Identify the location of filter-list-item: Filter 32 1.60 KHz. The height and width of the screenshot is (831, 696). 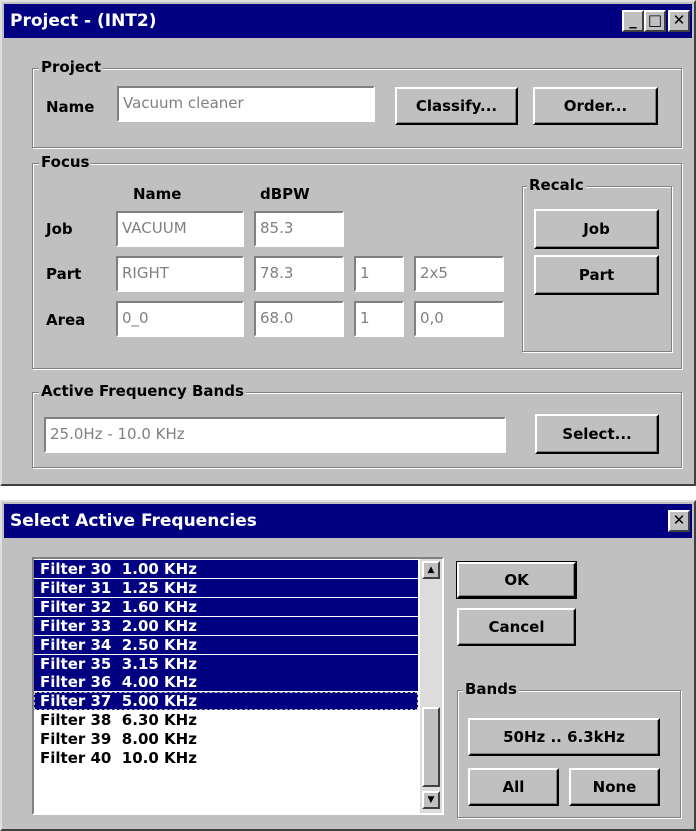
(226, 606).